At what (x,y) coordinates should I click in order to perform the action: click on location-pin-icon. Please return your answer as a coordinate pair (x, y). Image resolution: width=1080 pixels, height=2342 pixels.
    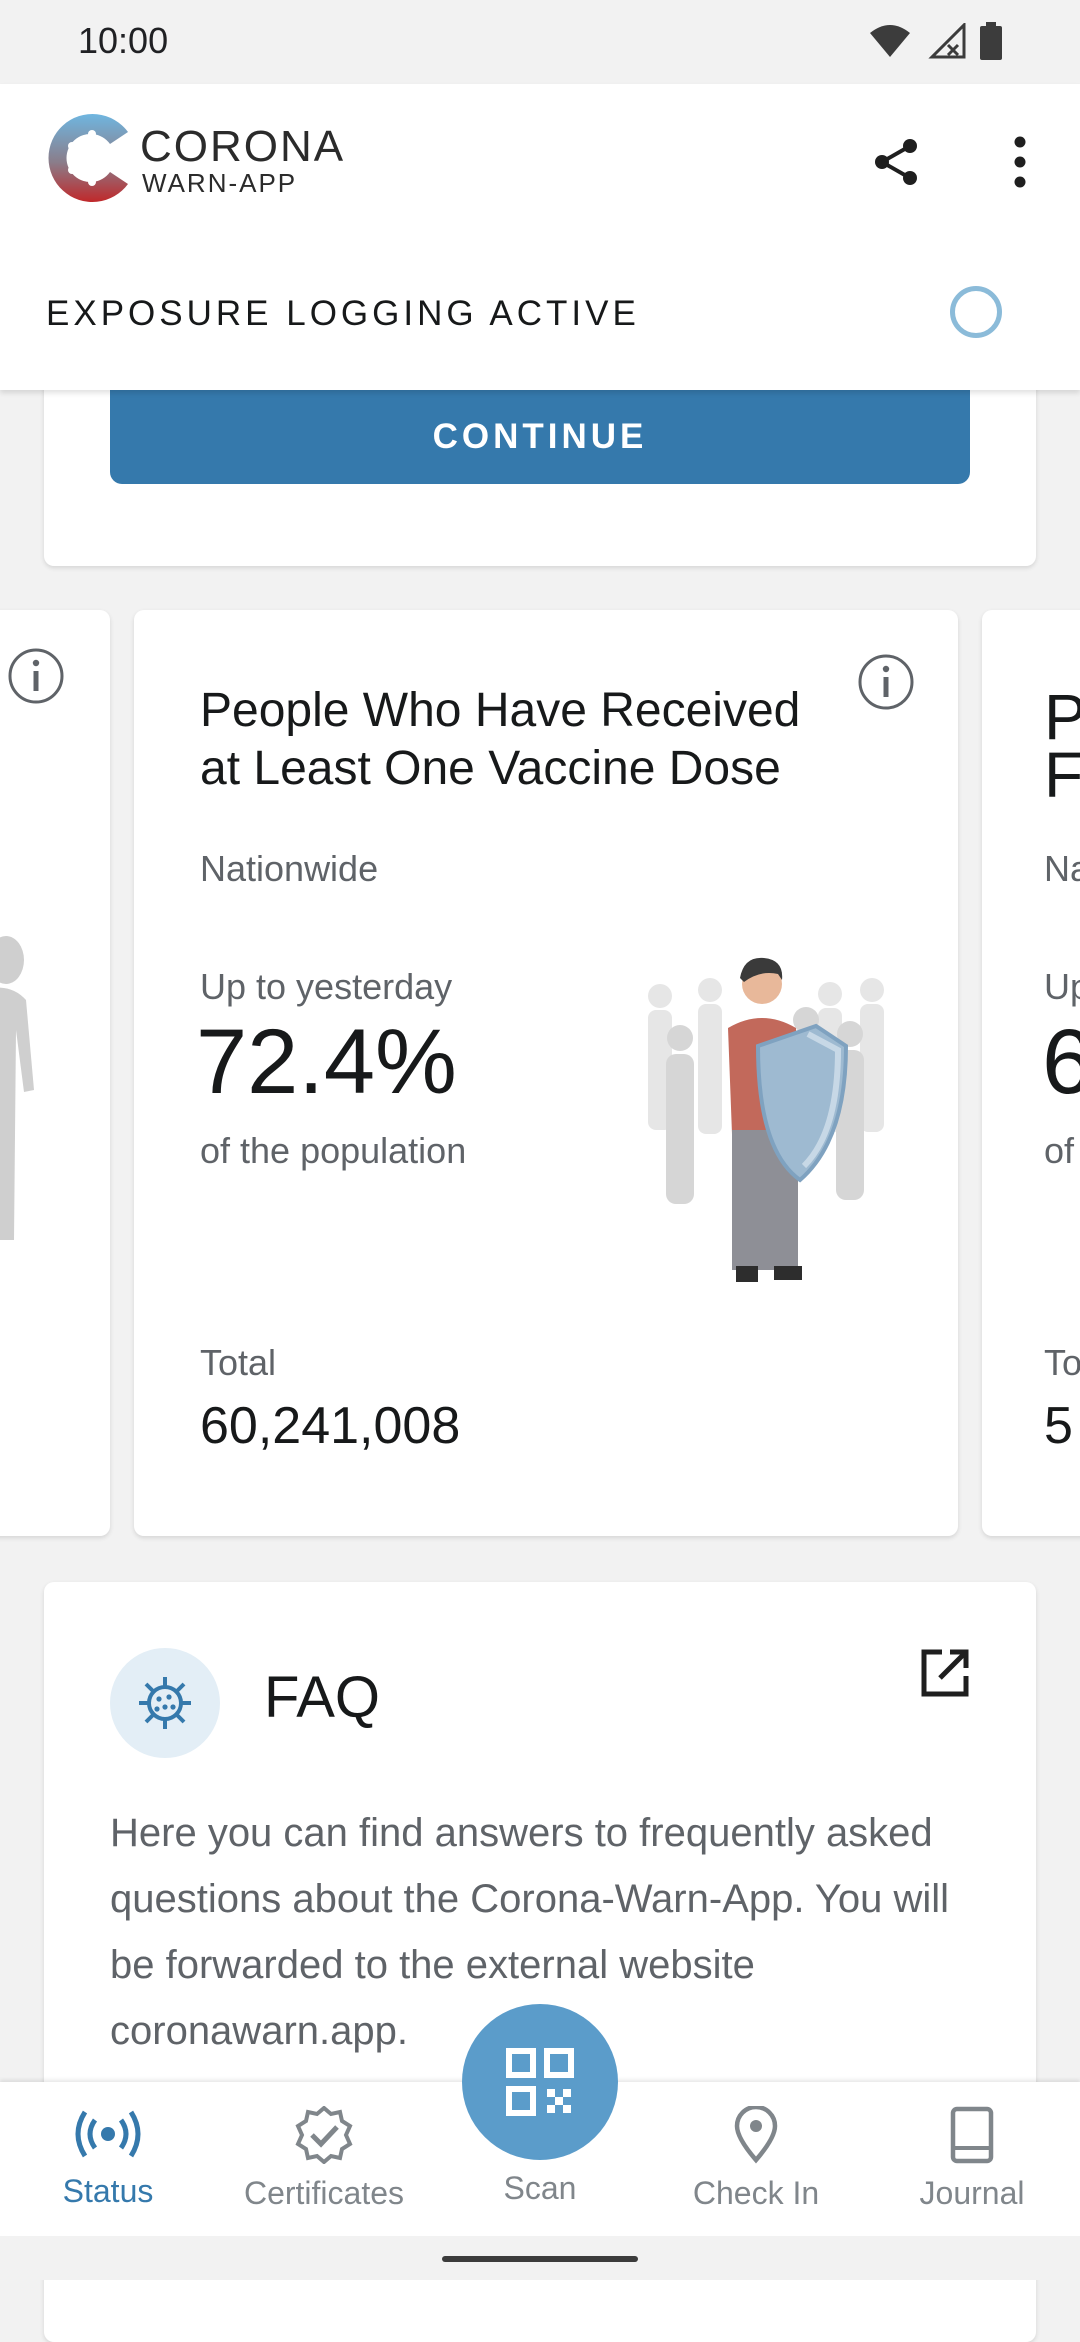
    Looking at the image, I should click on (756, 2134).